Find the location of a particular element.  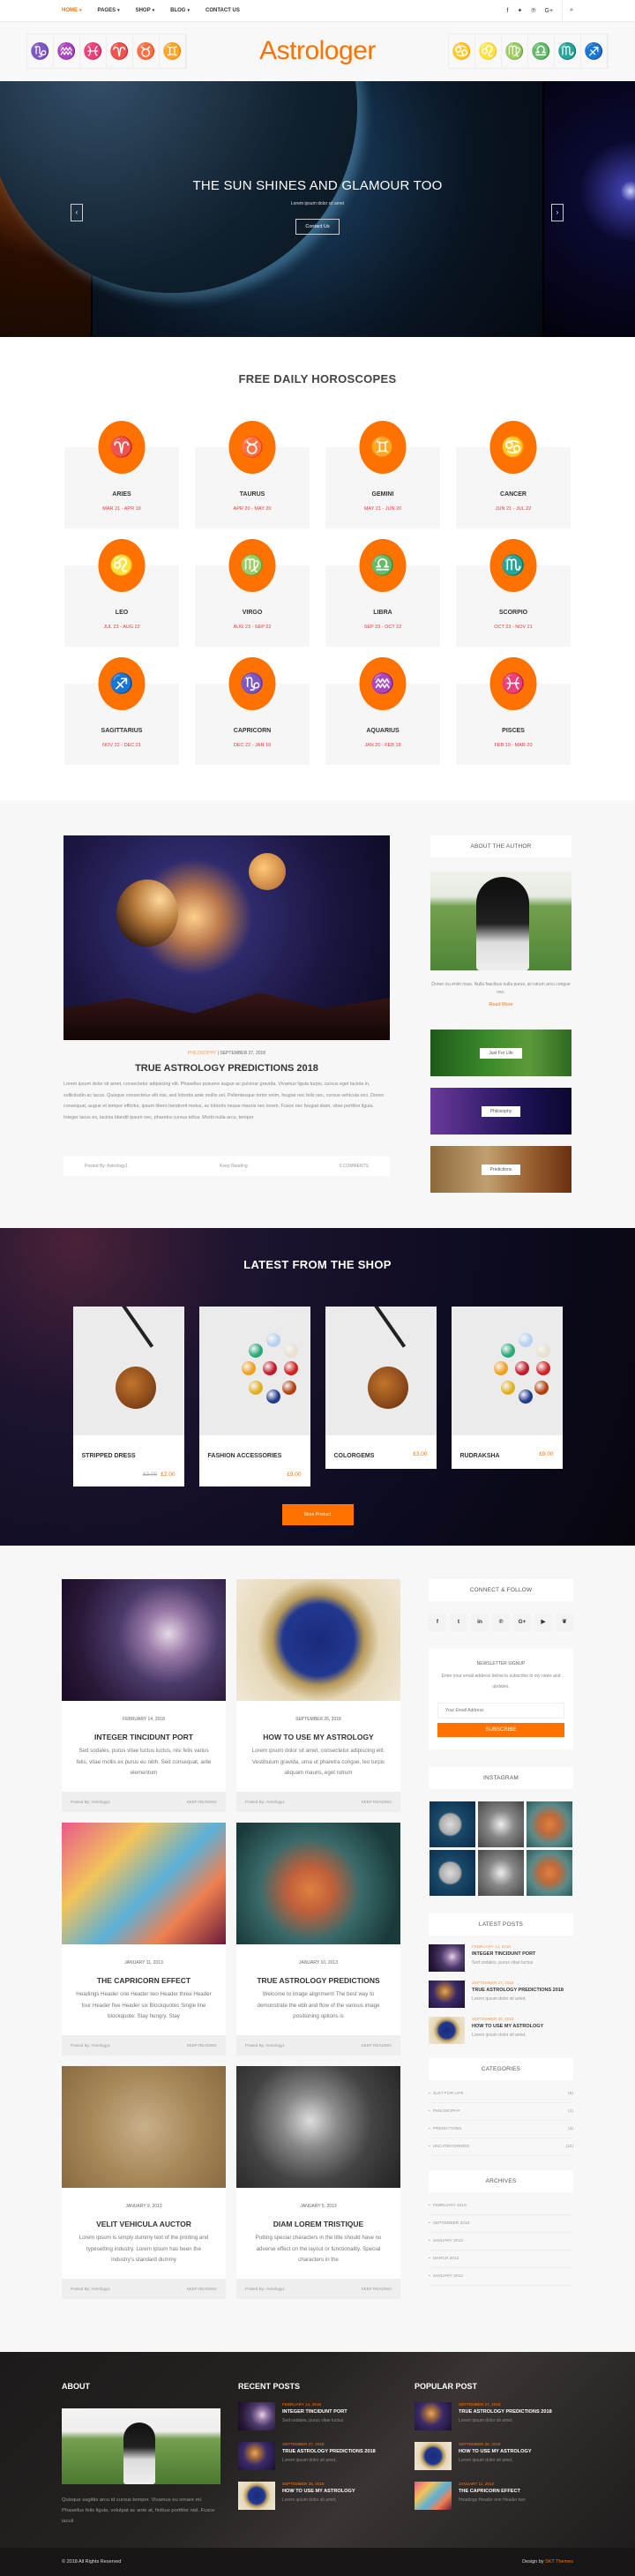

nav-item-blog: BLOG ▾ is located at coordinates (180, 10).